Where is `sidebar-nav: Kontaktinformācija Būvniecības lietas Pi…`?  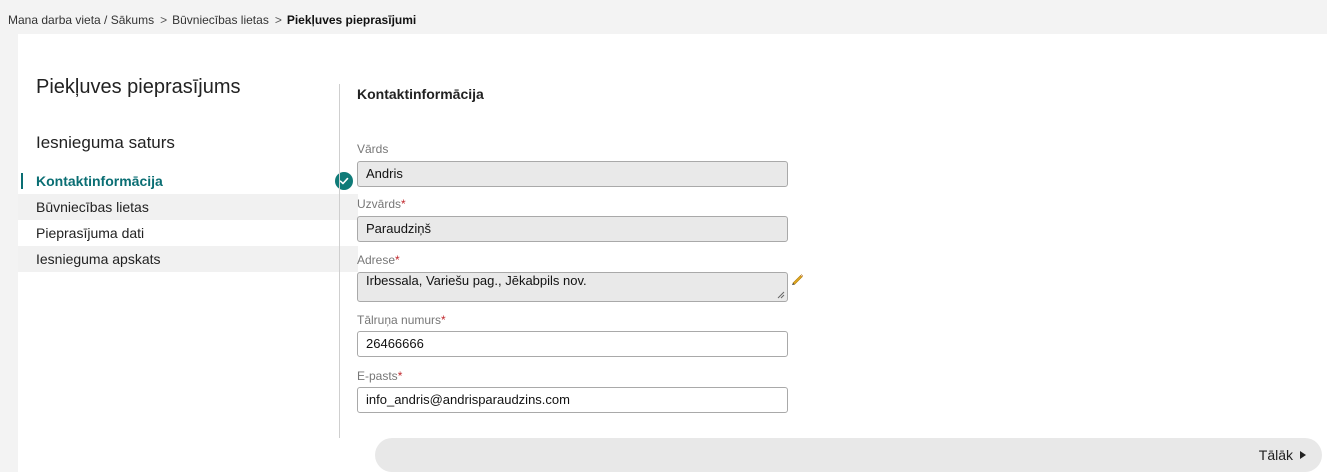
sidebar-nav: Kontaktinformācija Būvniecības lietas Pi… is located at coordinates (188, 220).